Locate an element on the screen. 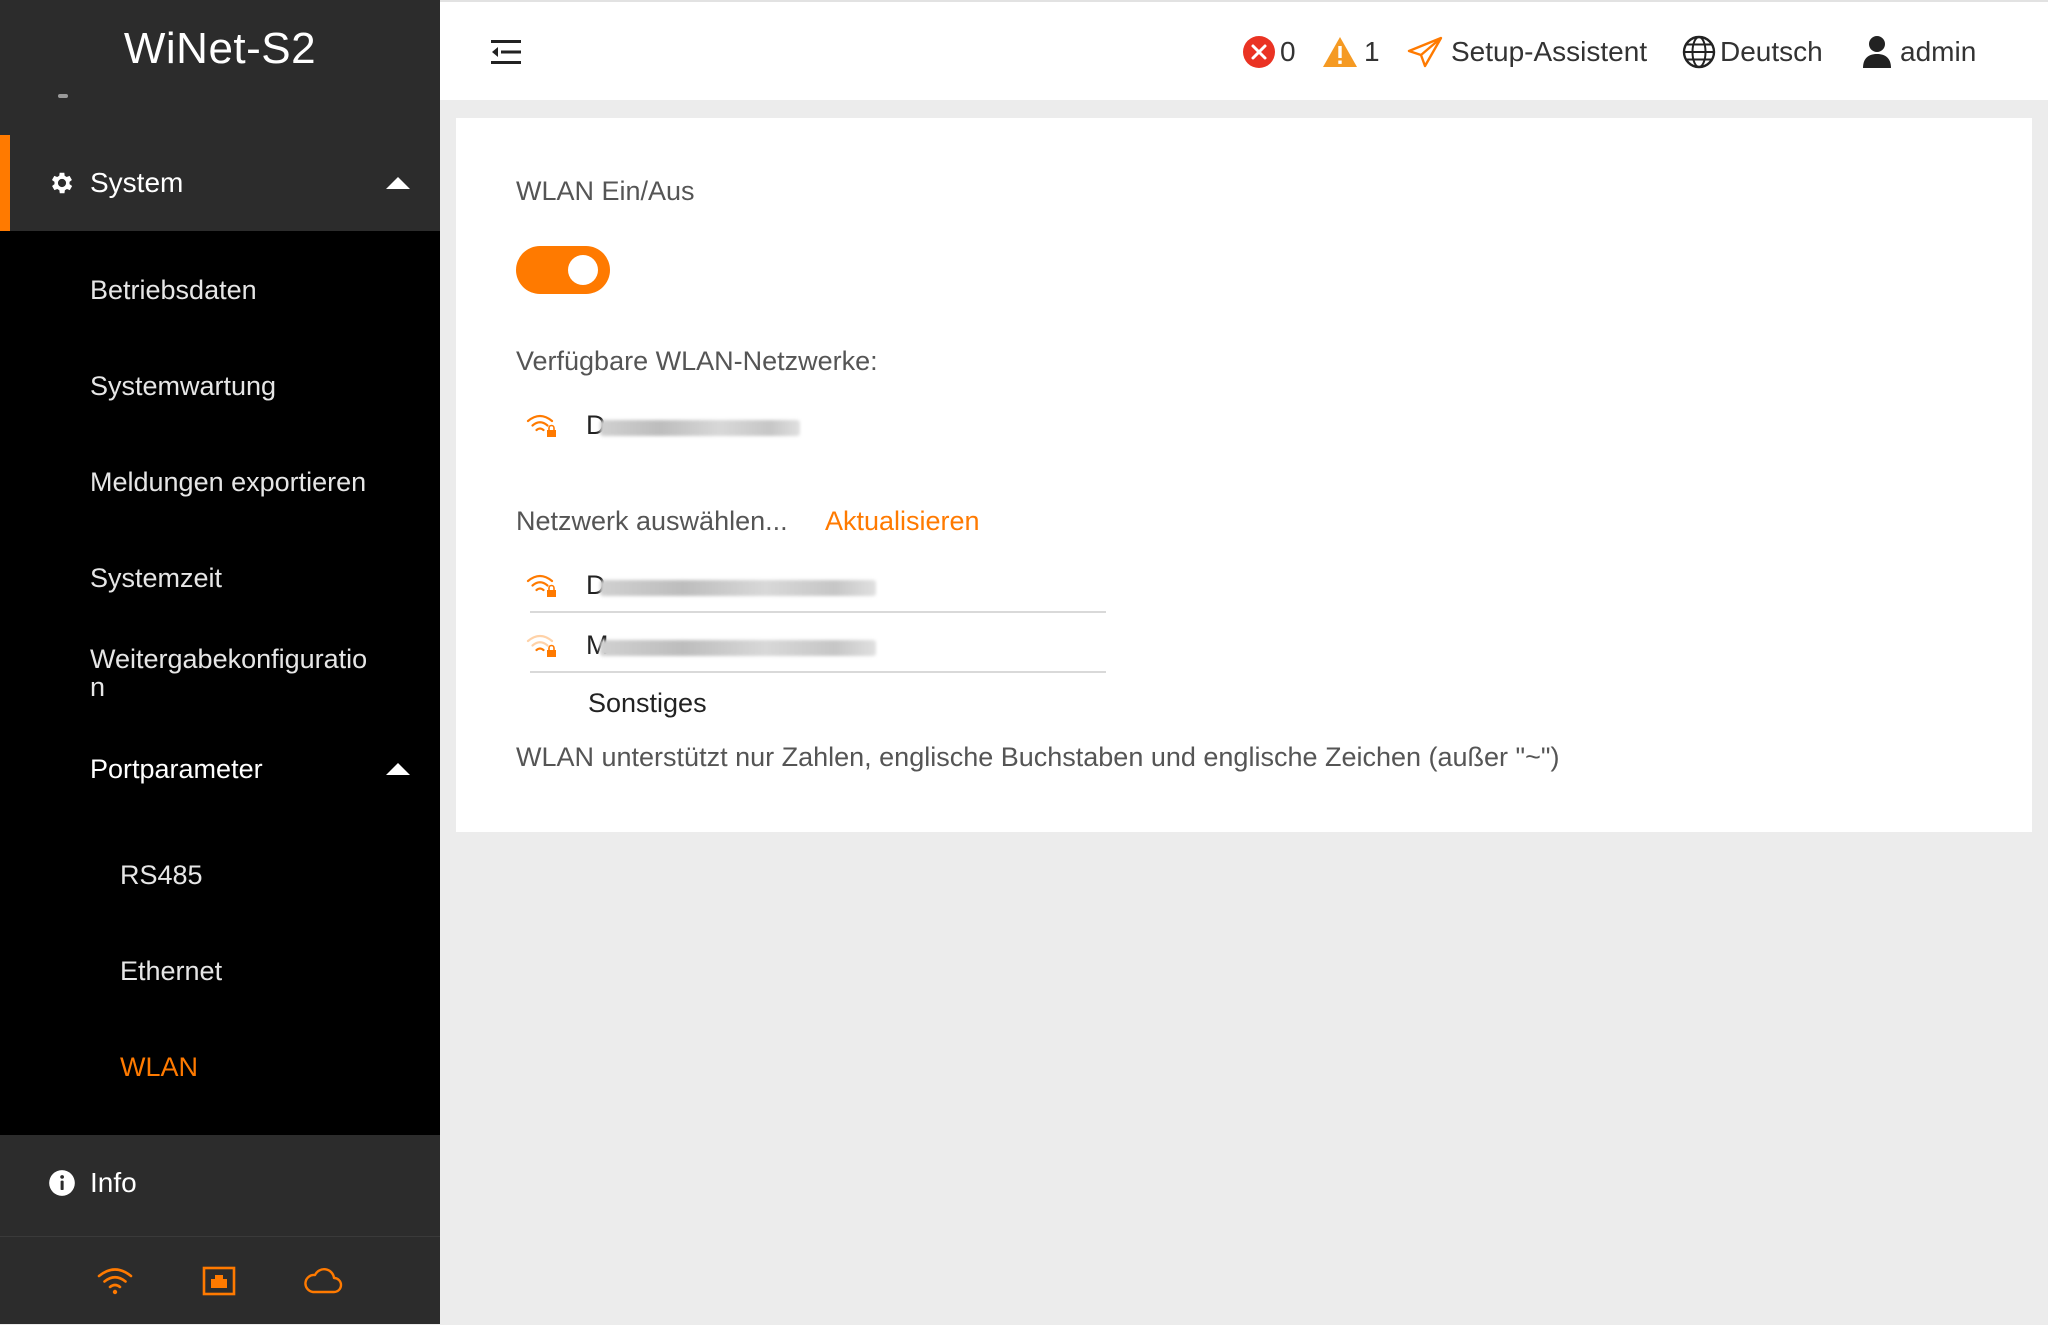 The height and width of the screenshot is (1325, 2048). sidebar-item-label: System is located at coordinates (137, 182).